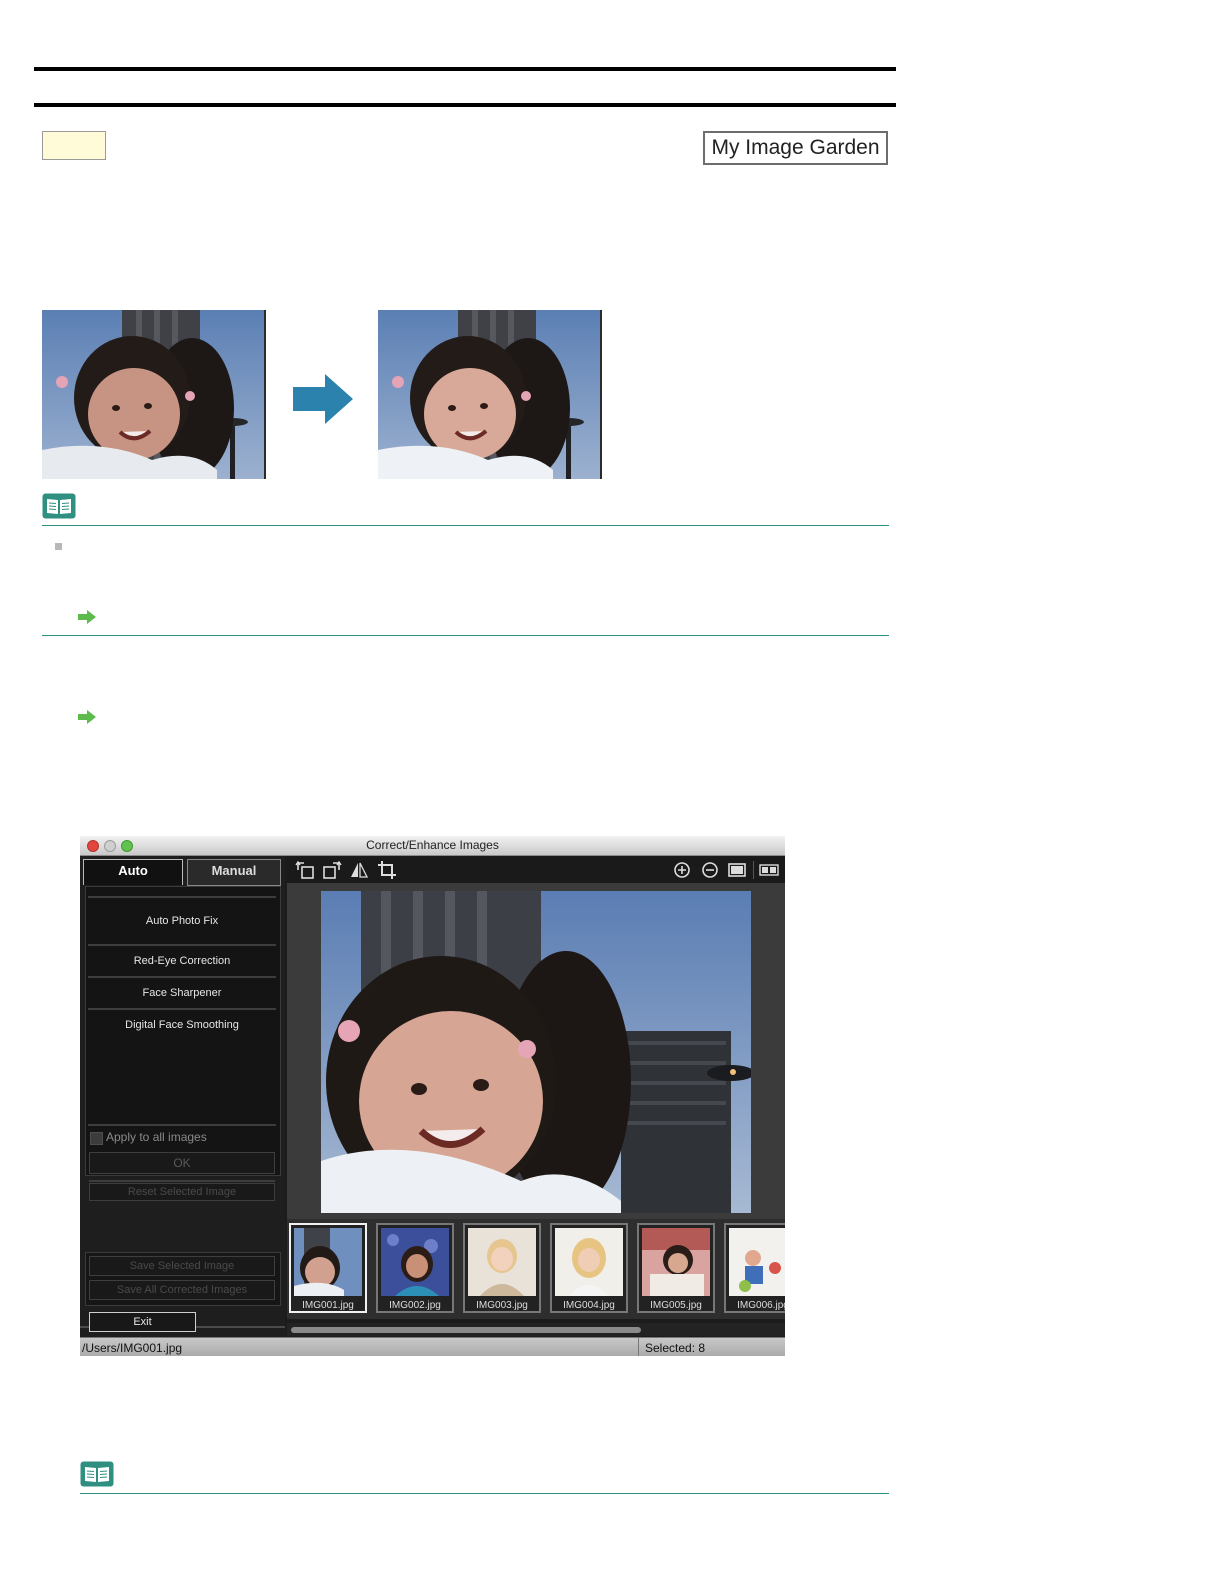 The image size is (1224, 1584). I want to click on preview-photo, so click(536, 1052).